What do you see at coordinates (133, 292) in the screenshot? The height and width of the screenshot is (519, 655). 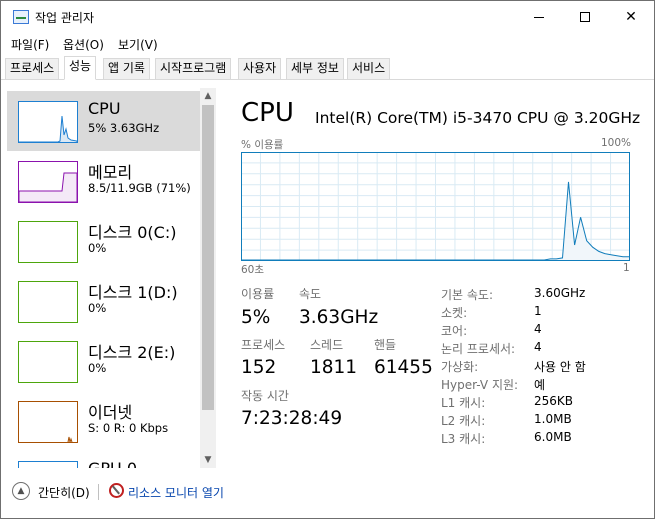 I see `resource-item-title: 디스크 1(D:)` at bounding box center [133, 292].